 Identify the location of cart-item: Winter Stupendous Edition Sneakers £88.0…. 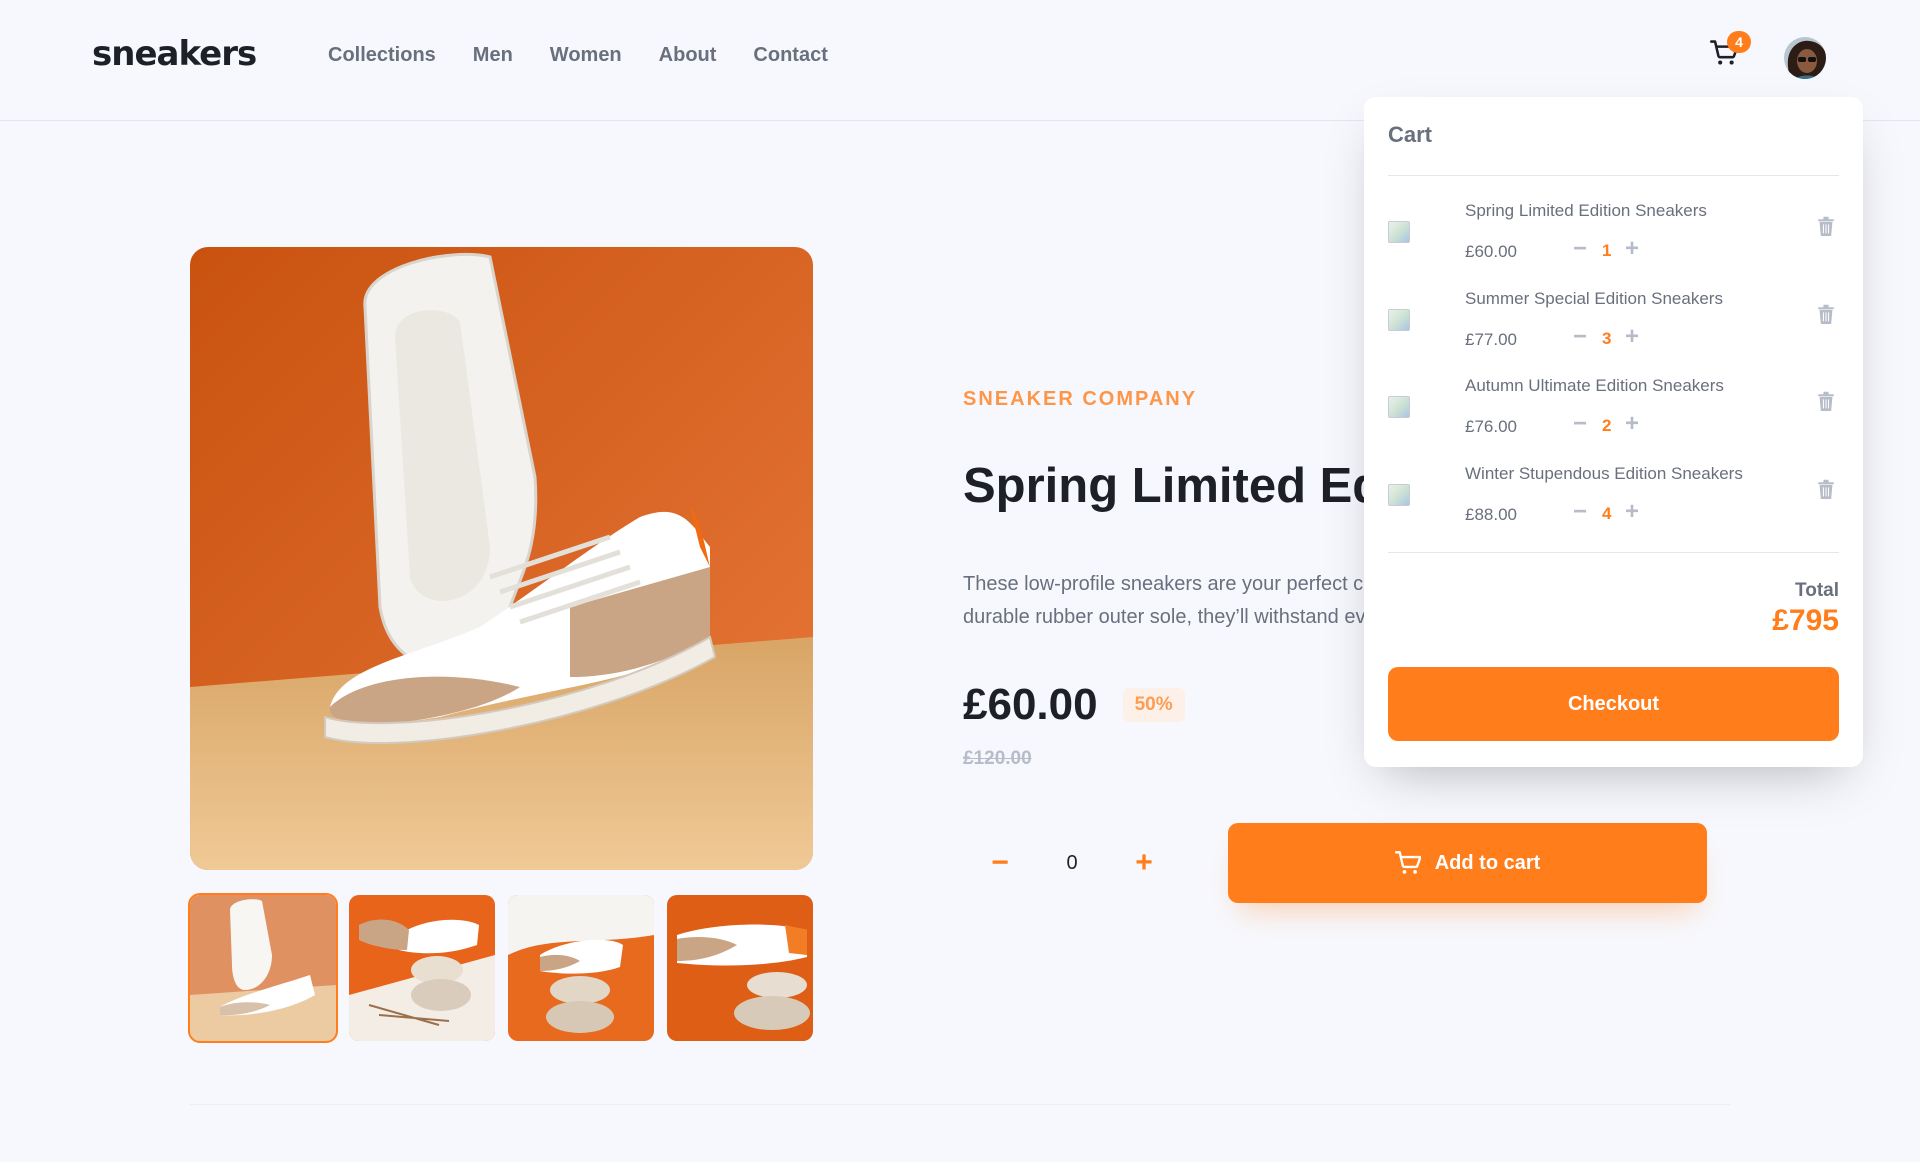
(1613, 495).